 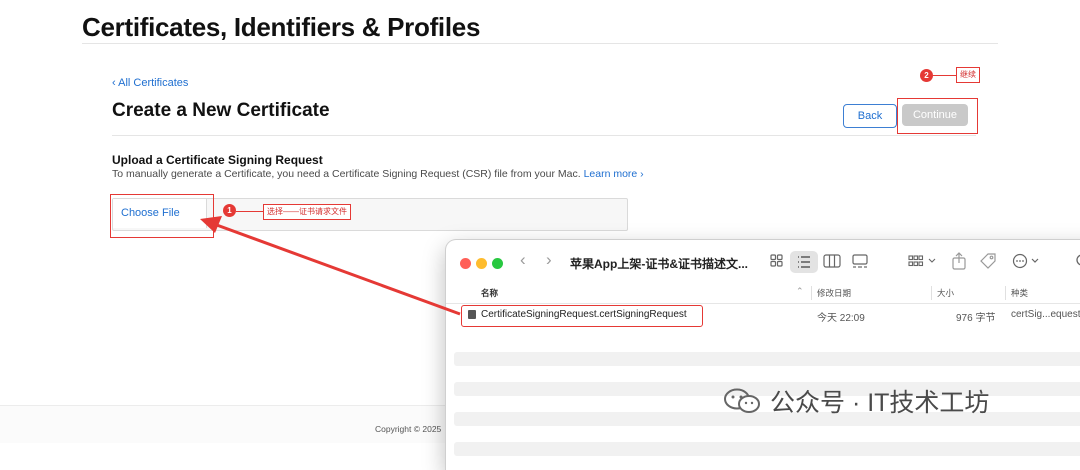 I want to click on empty-row-stripe, so click(x=767, y=449).